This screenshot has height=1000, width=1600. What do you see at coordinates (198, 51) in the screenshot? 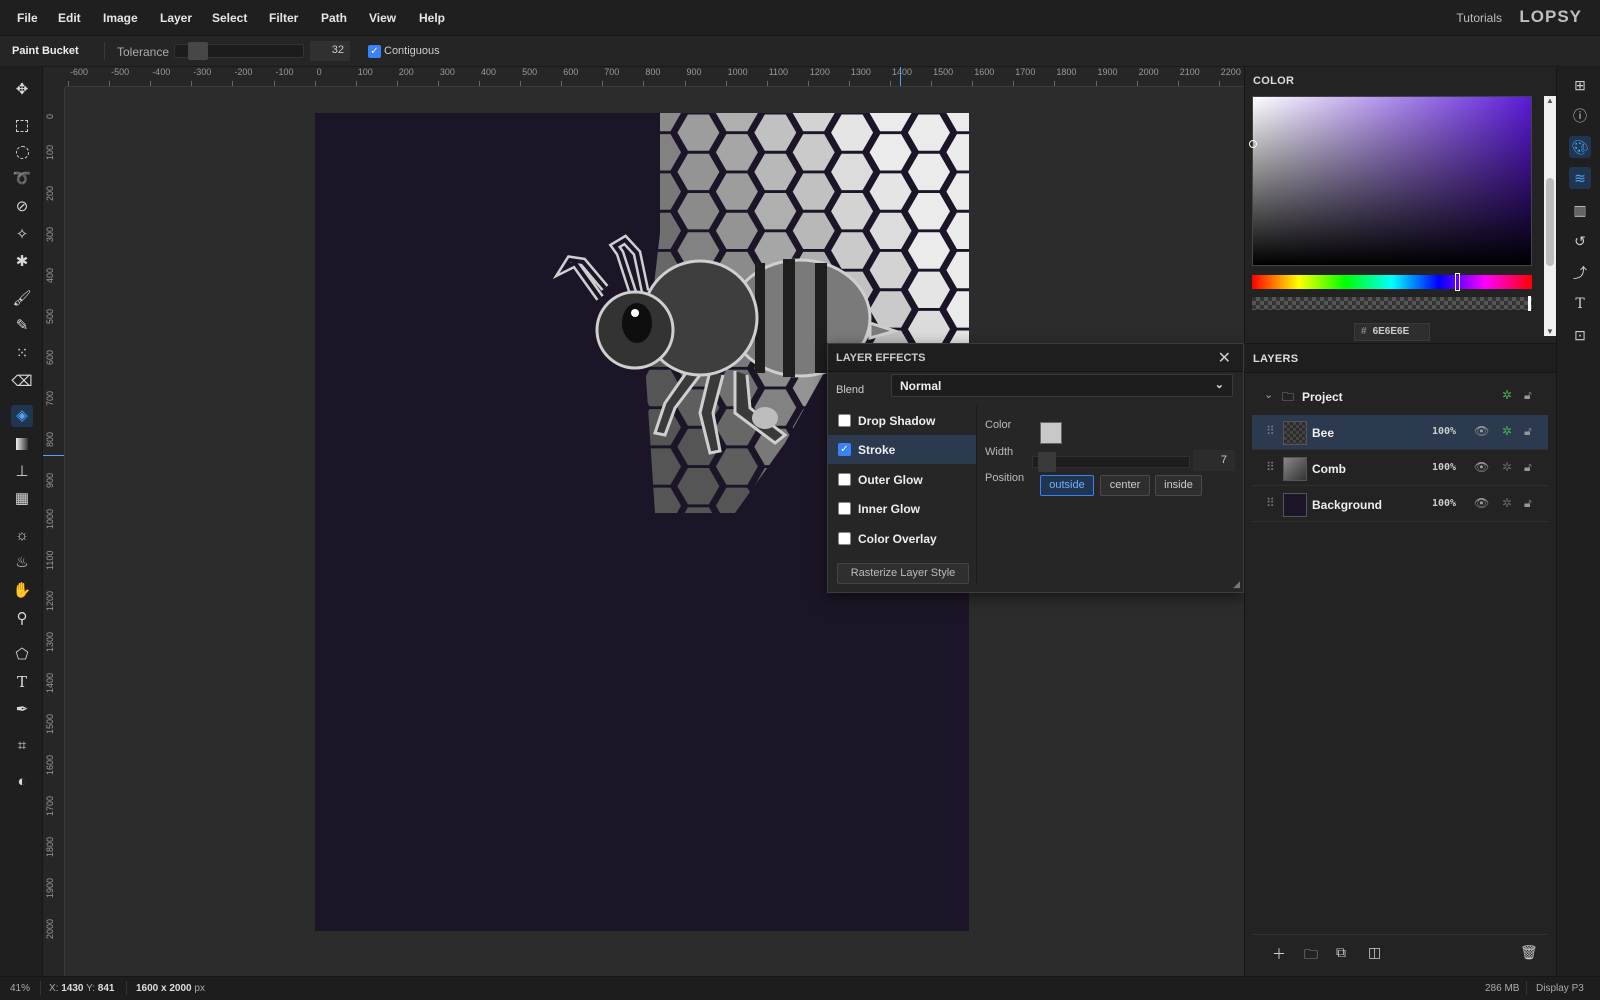
I see `tolerance-slider-handle` at bounding box center [198, 51].